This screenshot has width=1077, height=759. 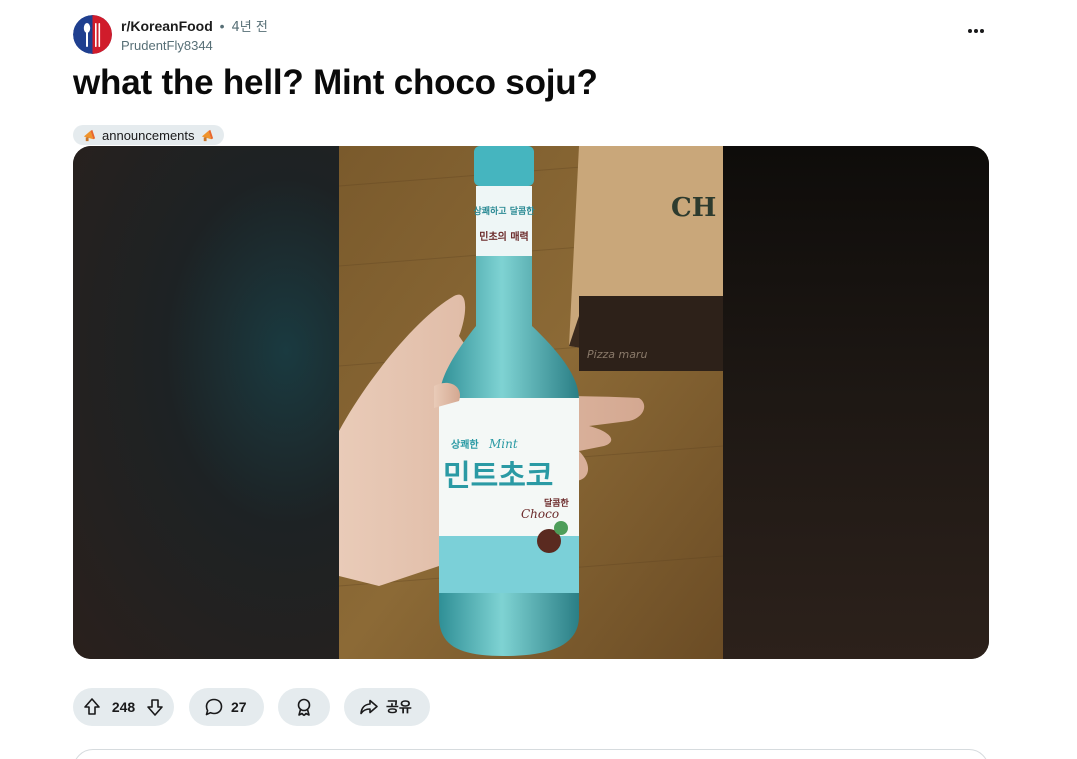 I want to click on vote-control: 248, so click(x=123, y=707).